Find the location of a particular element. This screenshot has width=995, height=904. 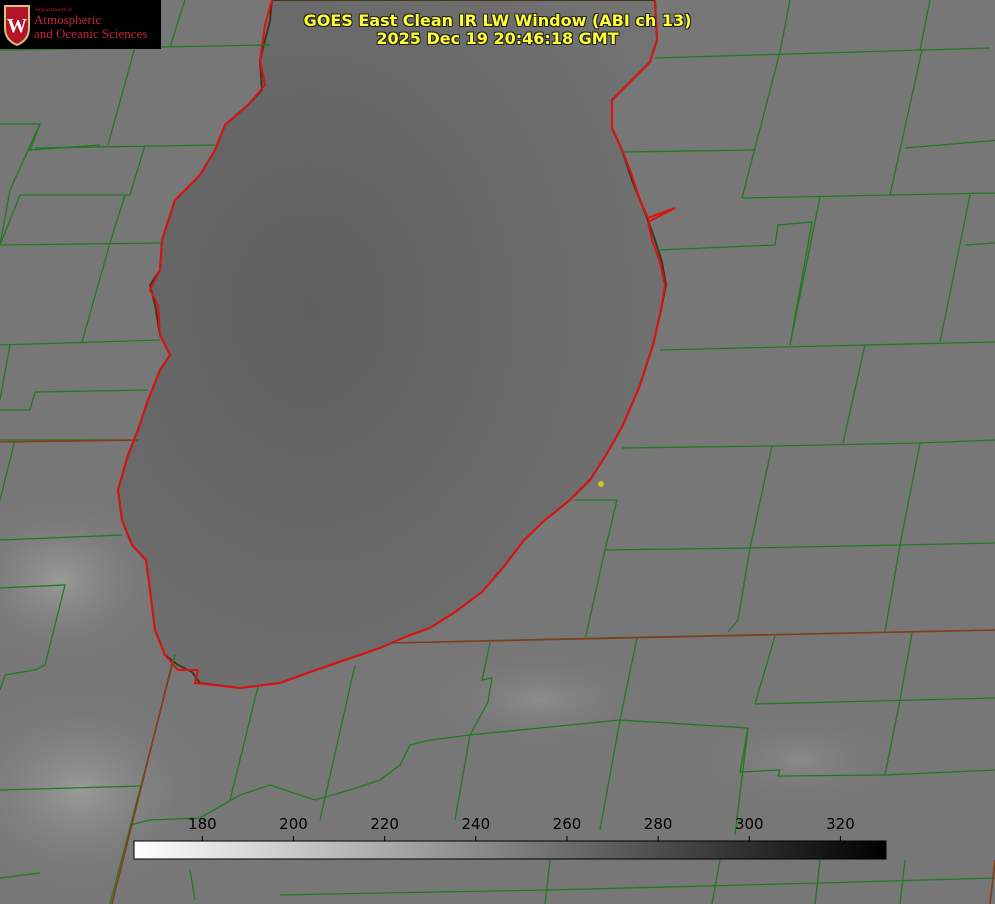

location-marker is located at coordinates (601, 484).